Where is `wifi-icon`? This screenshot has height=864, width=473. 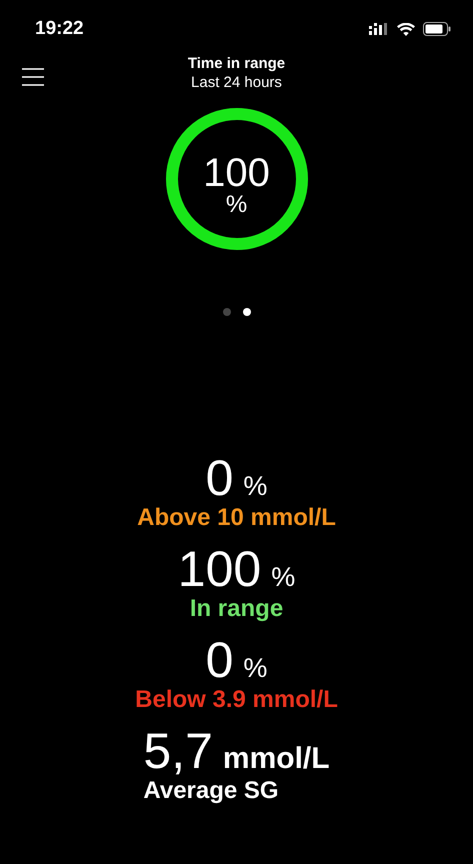 wifi-icon is located at coordinates (406, 29).